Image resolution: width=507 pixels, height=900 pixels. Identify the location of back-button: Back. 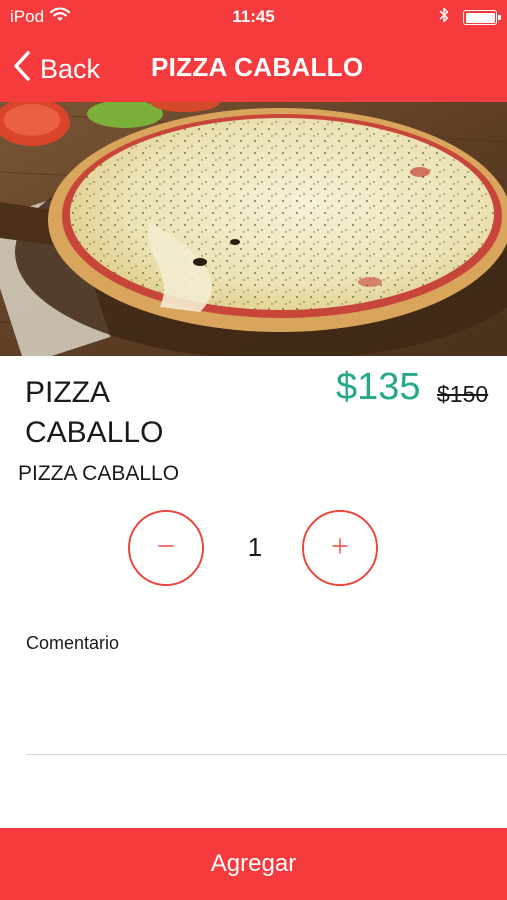
(56, 69).